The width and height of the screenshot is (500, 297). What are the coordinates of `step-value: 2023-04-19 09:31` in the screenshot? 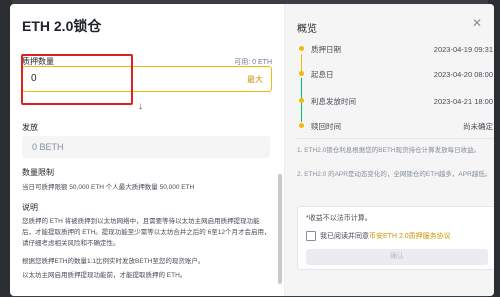 It's located at (463, 49).